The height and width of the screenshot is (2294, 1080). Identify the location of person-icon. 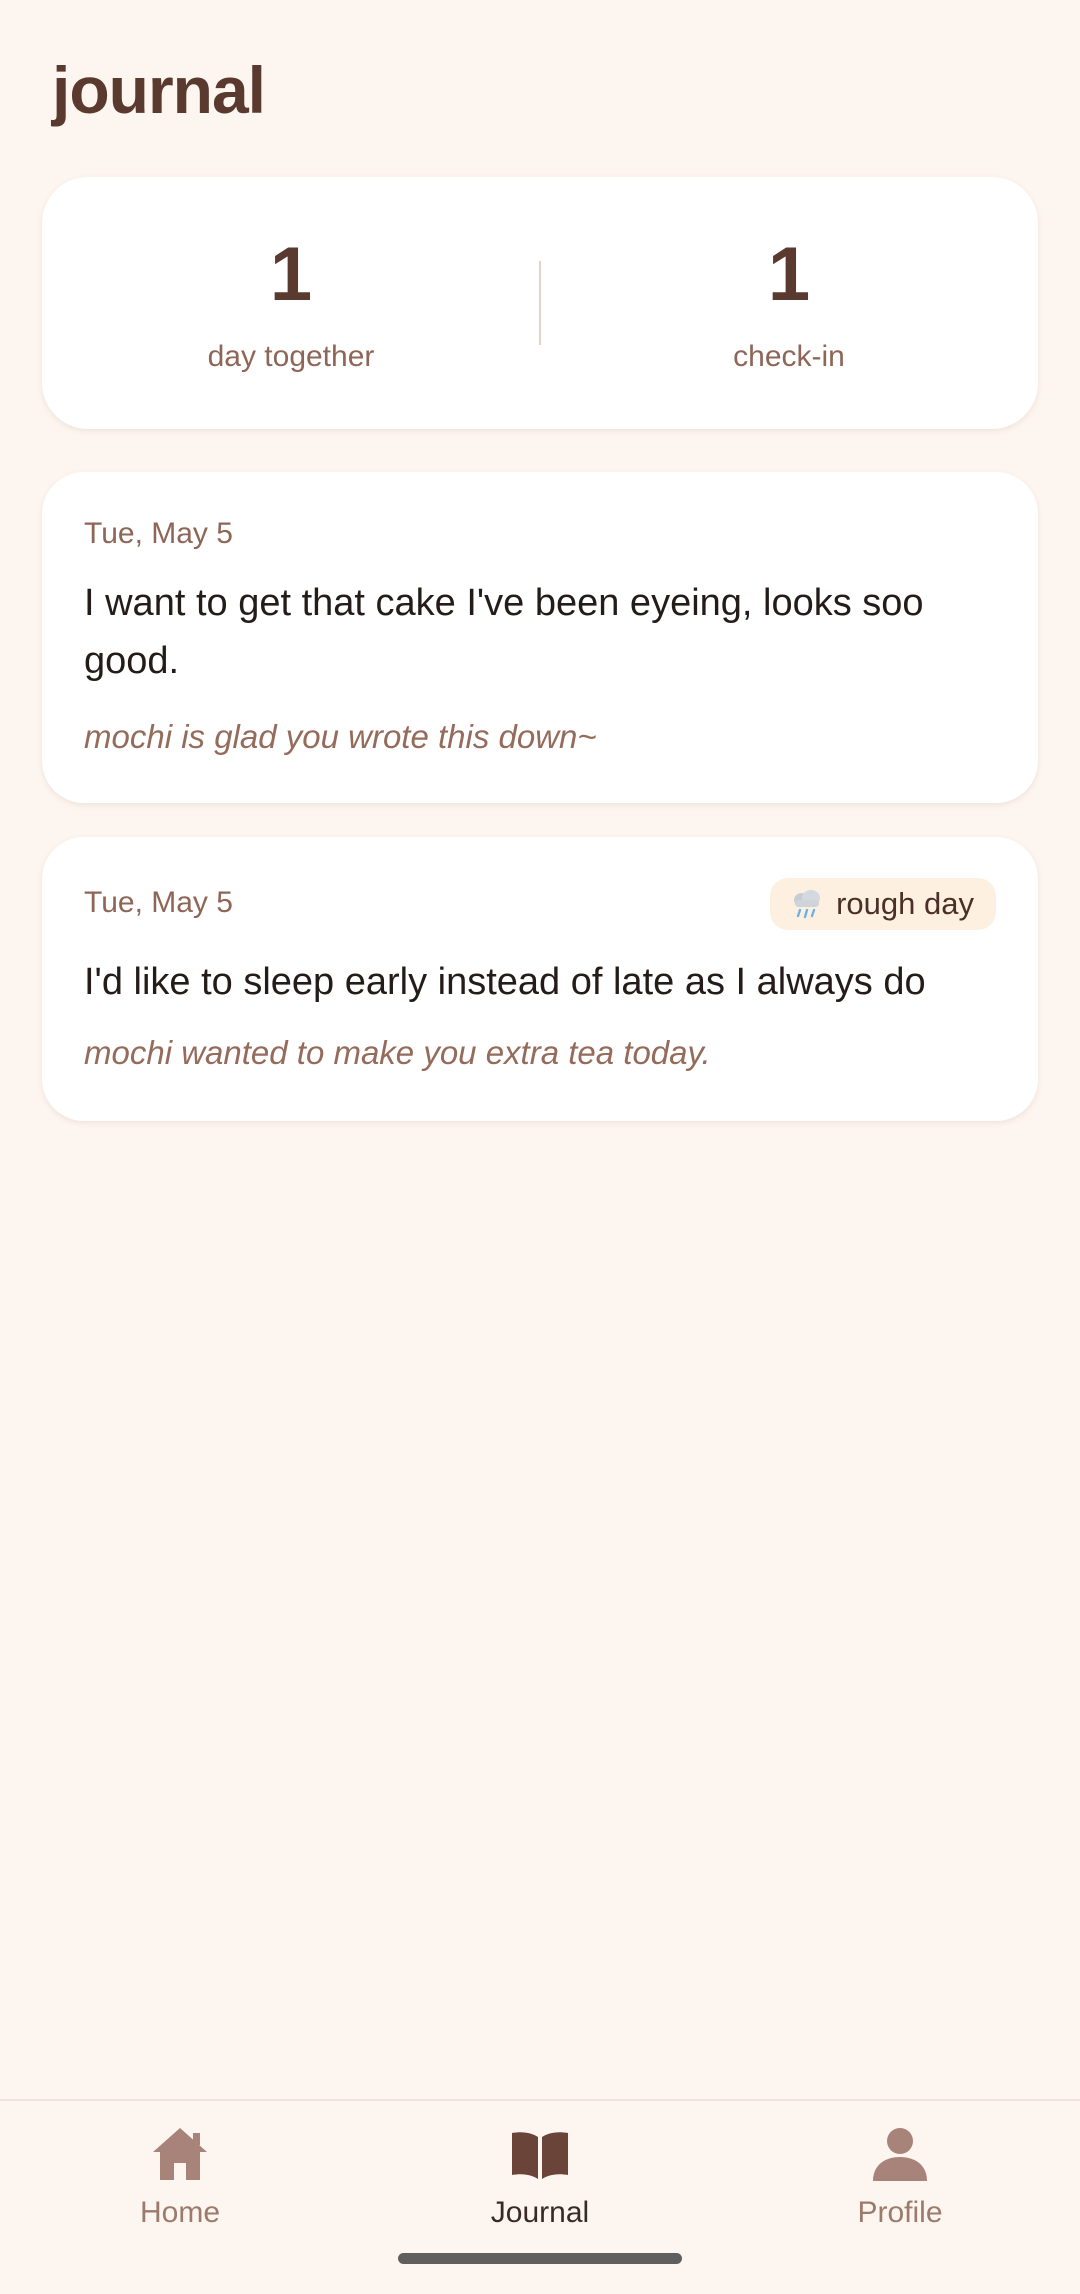
(900, 2154).